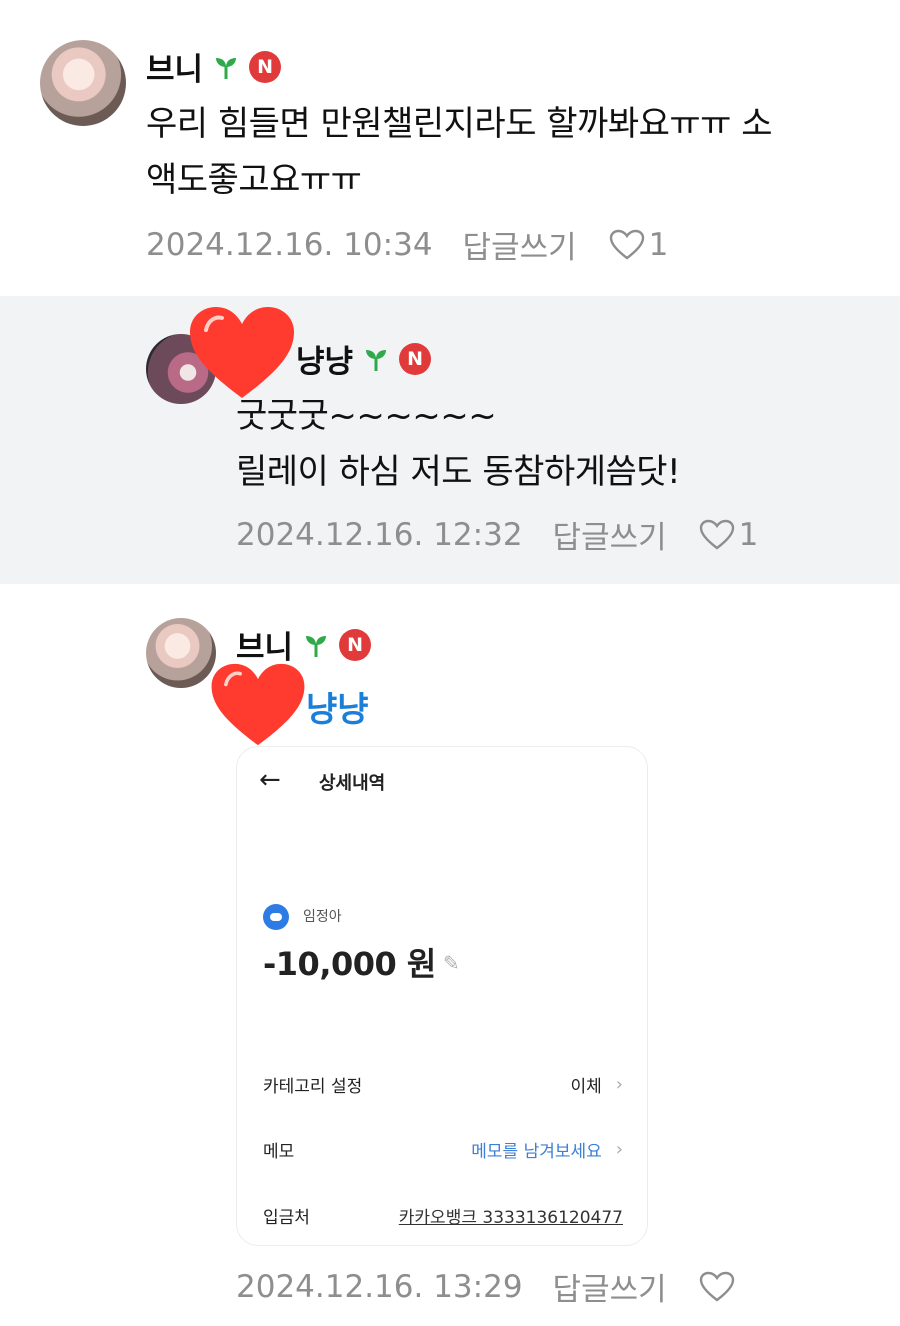  Describe the element at coordinates (313, 1087) in the screenshot. I see `row-label: 카테고리 설정` at that location.